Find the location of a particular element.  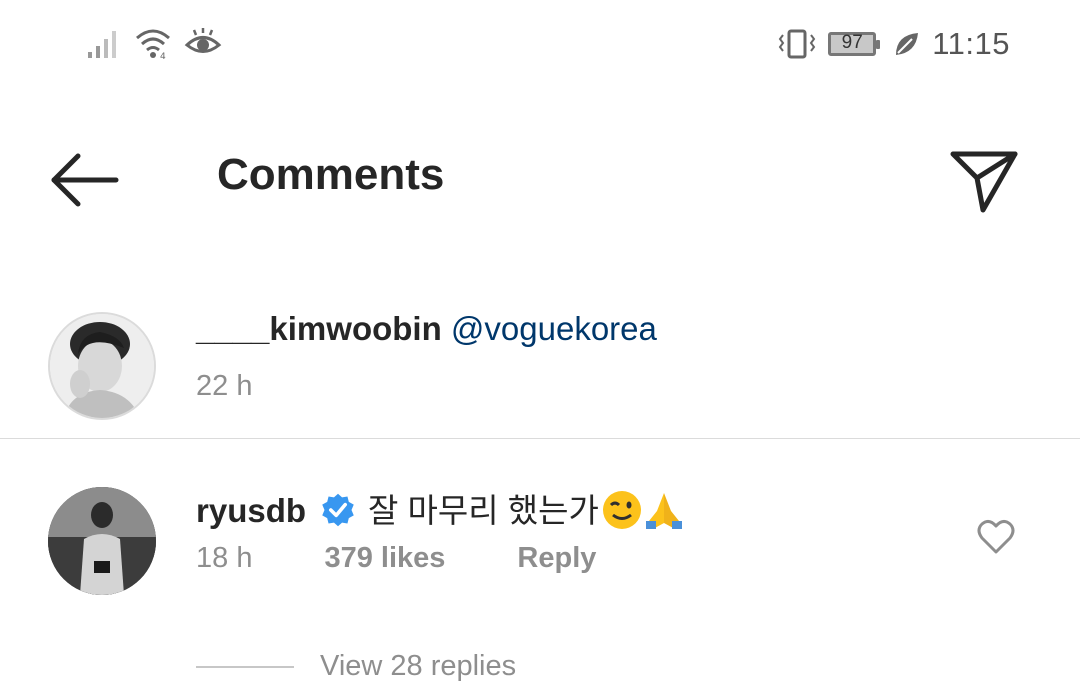

battery-indicator: 97 is located at coordinates (854, 44).